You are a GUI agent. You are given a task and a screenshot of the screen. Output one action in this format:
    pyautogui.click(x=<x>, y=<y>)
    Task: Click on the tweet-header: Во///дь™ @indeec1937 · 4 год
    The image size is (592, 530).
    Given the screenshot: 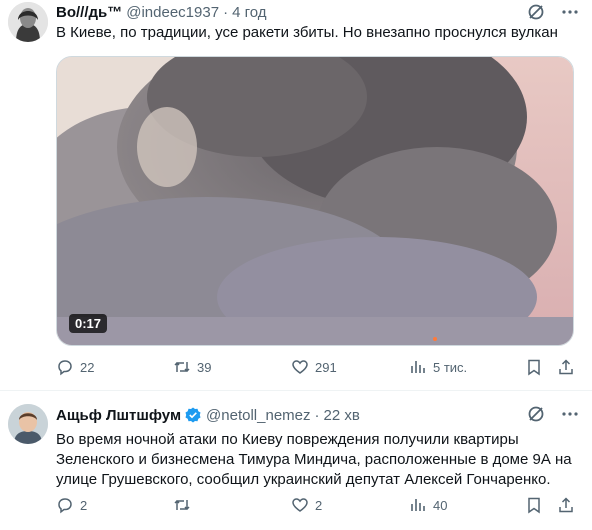 What is the action you would take?
    pyautogui.click(x=161, y=12)
    